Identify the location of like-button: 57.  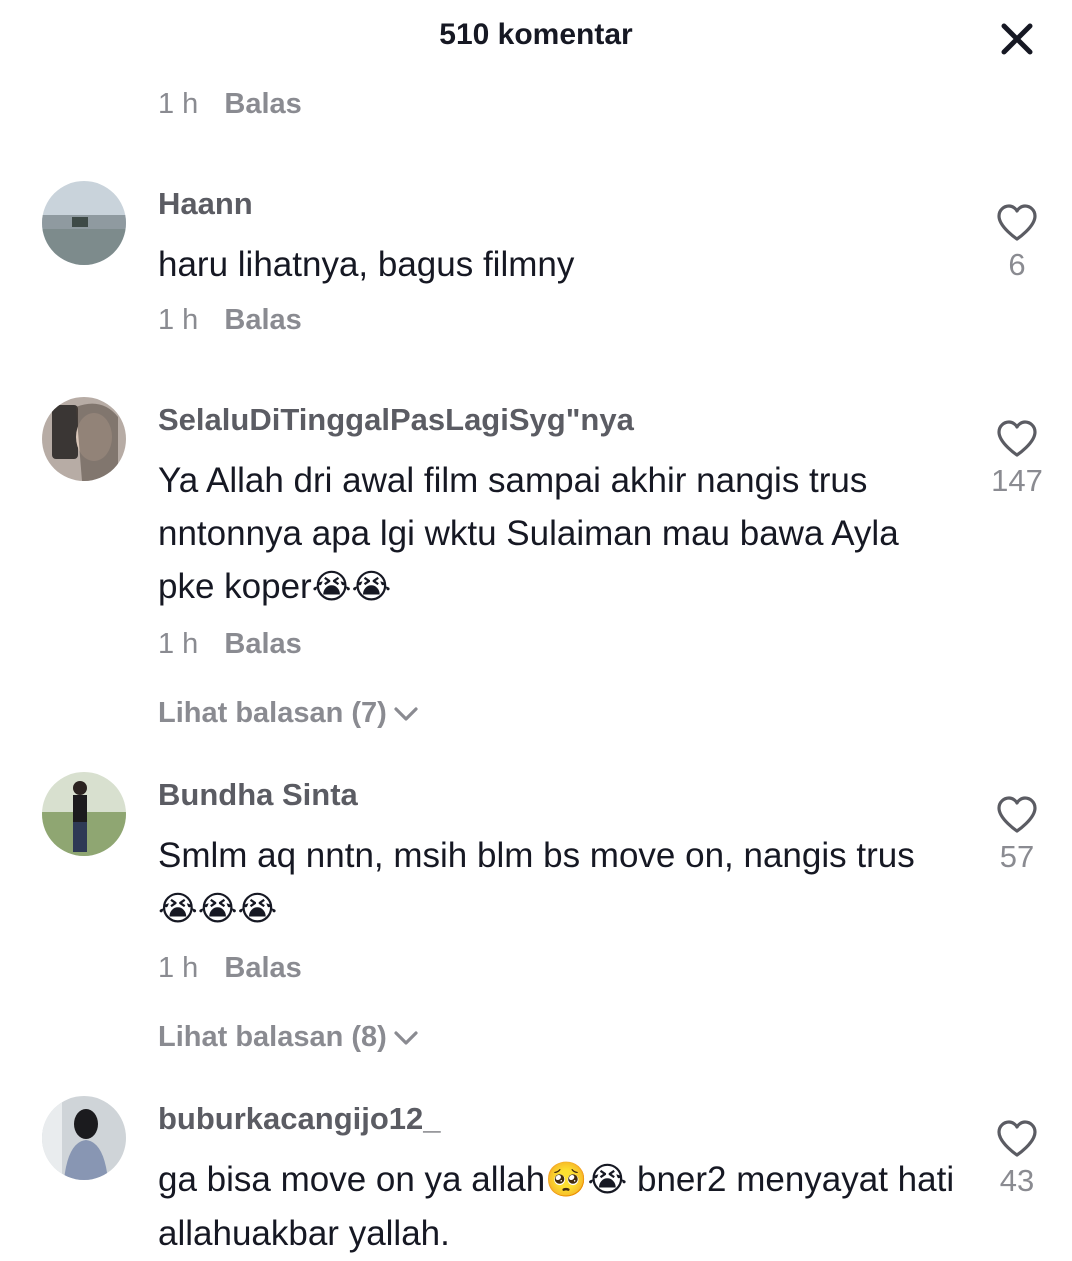
(1017, 835).